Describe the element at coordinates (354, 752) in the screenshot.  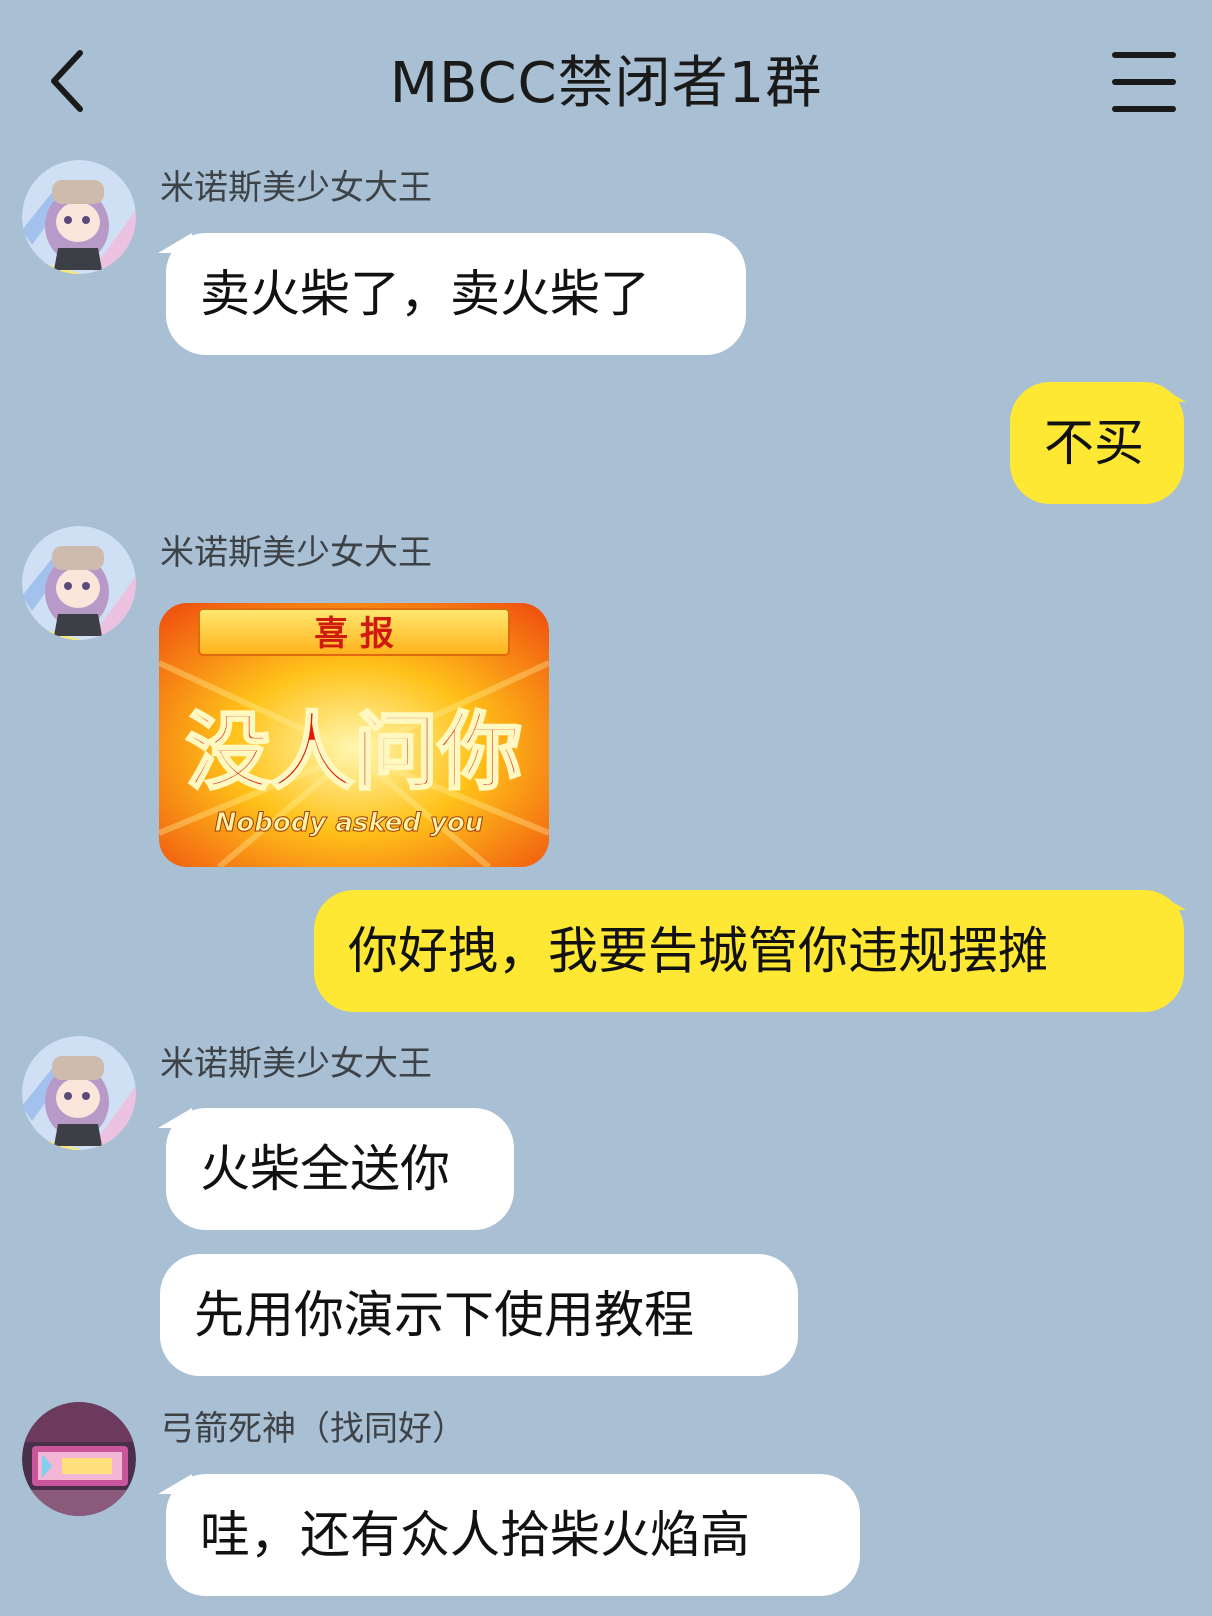
I see `sticker-main-text: 没人问你` at that location.